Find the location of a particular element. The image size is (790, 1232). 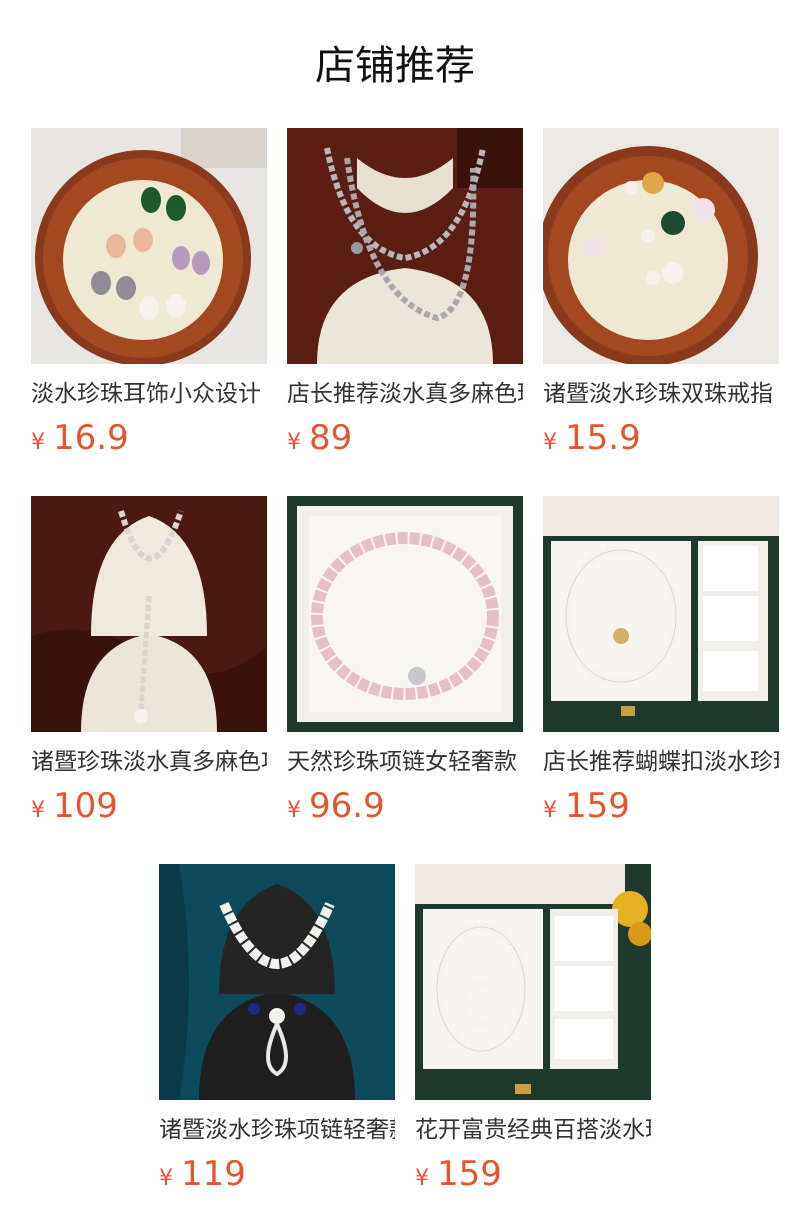

product-name: 淡水珍珠耳饰小众设计 is located at coordinates (149, 394).